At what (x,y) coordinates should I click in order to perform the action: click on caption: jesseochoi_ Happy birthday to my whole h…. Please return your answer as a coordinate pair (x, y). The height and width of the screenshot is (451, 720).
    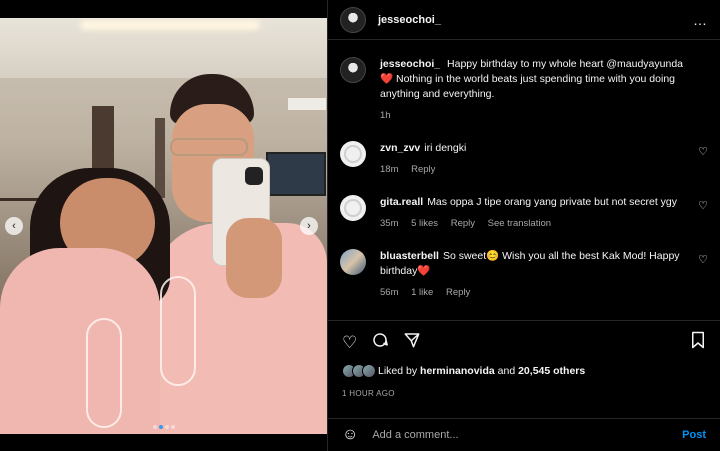
    Looking at the image, I should click on (524, 90).